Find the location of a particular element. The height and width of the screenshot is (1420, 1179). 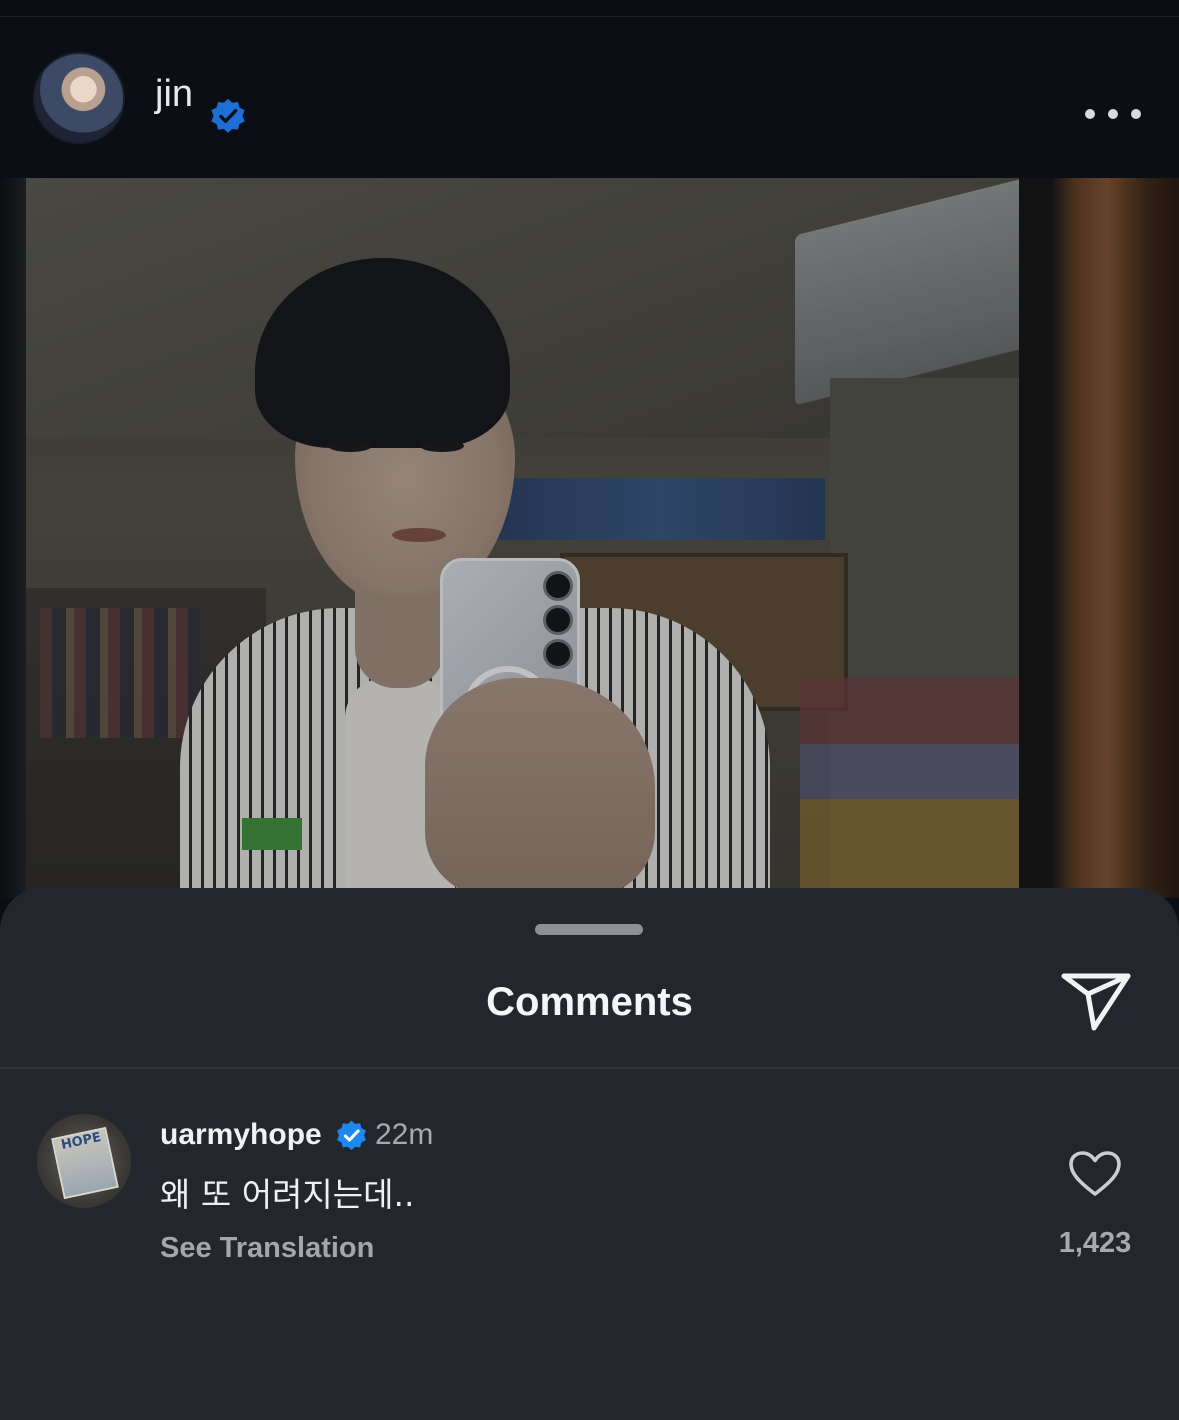

comment-text: 왜 또 어려지는데.. is located at coordinates (287, 1194).